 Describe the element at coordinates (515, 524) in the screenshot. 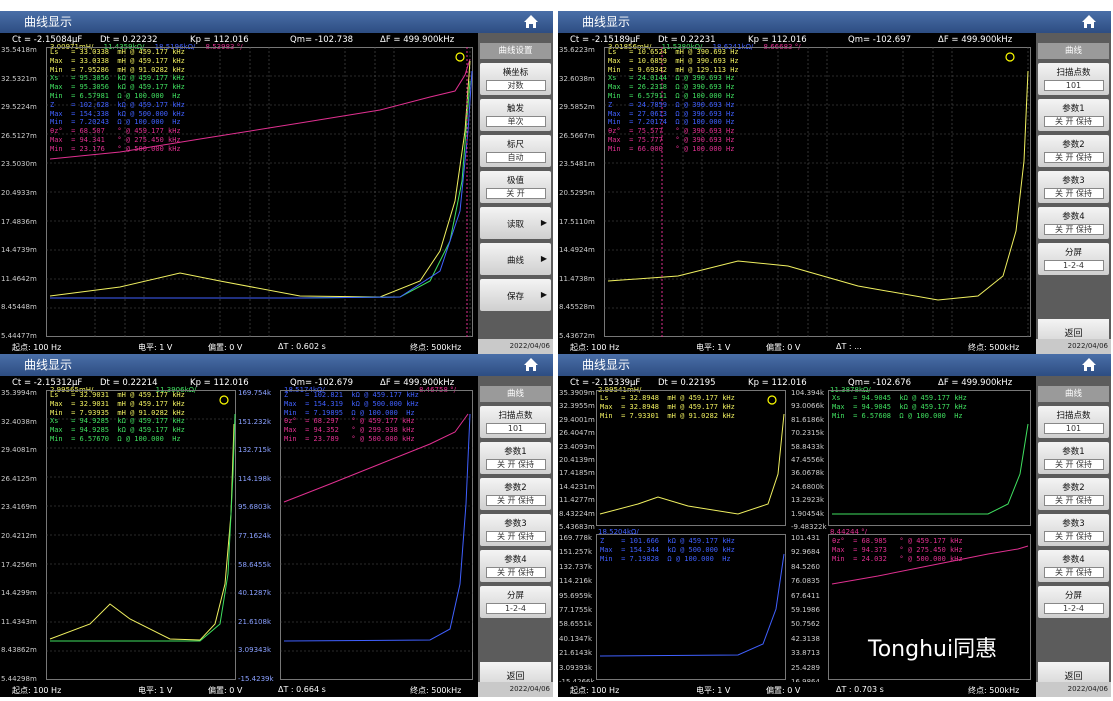

I see `btn-label: 参数3` at that location.